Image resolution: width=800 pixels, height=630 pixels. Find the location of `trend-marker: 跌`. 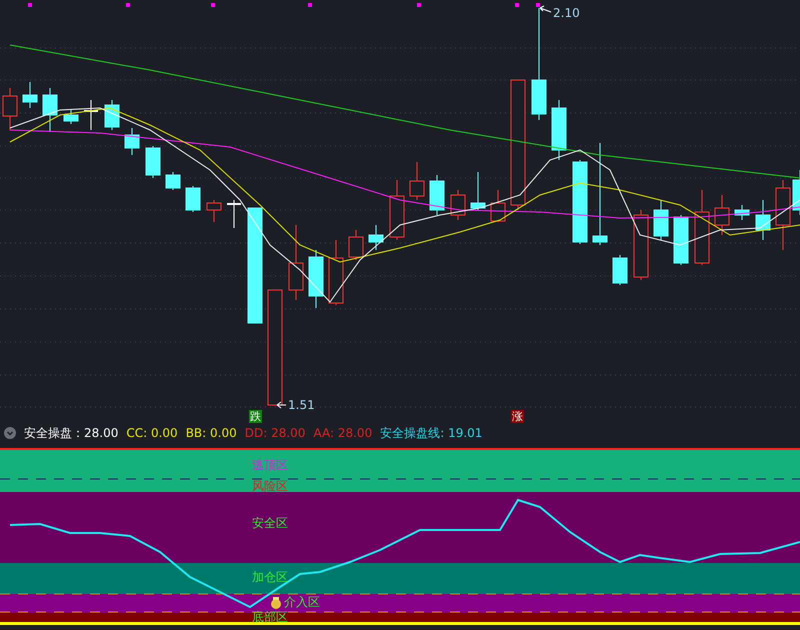

trend-marker: 跌 is located at coordinates (255, 416).